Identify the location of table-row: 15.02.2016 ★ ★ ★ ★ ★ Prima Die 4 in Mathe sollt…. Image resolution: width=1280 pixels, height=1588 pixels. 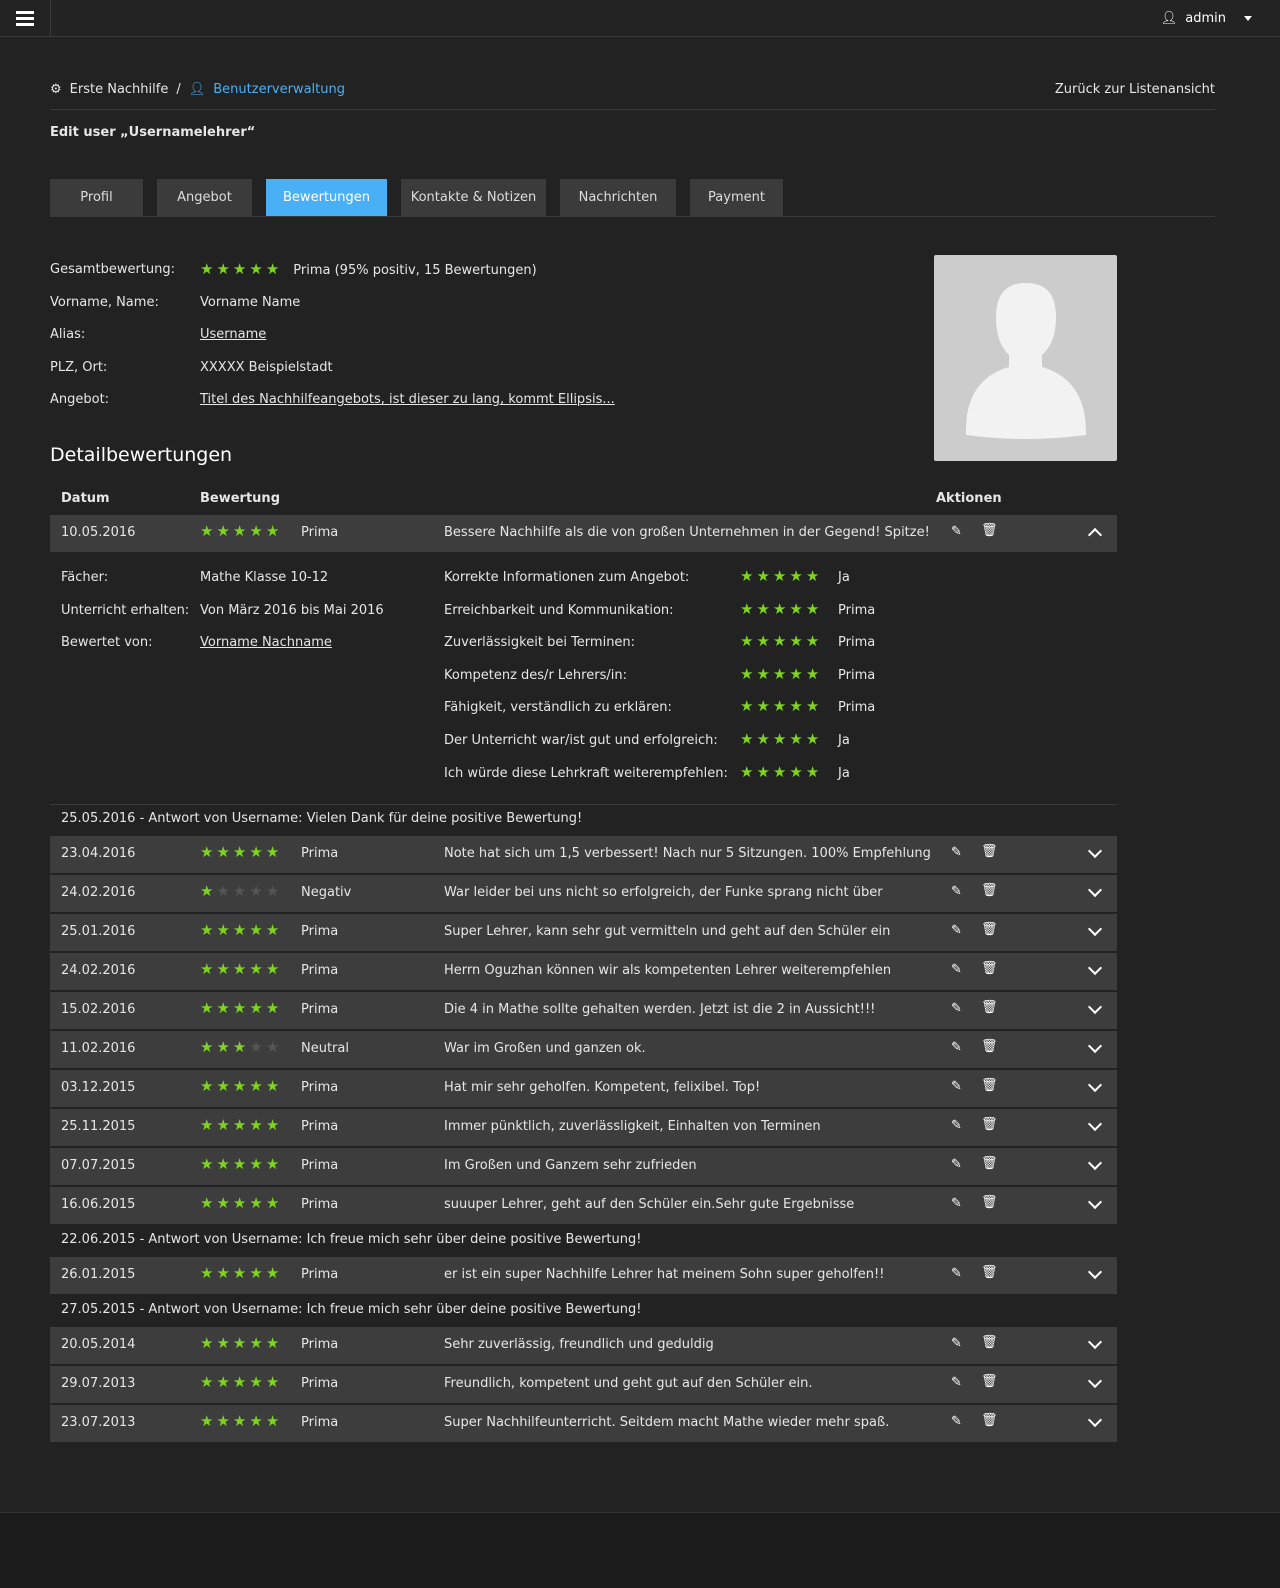
(583, 1010).